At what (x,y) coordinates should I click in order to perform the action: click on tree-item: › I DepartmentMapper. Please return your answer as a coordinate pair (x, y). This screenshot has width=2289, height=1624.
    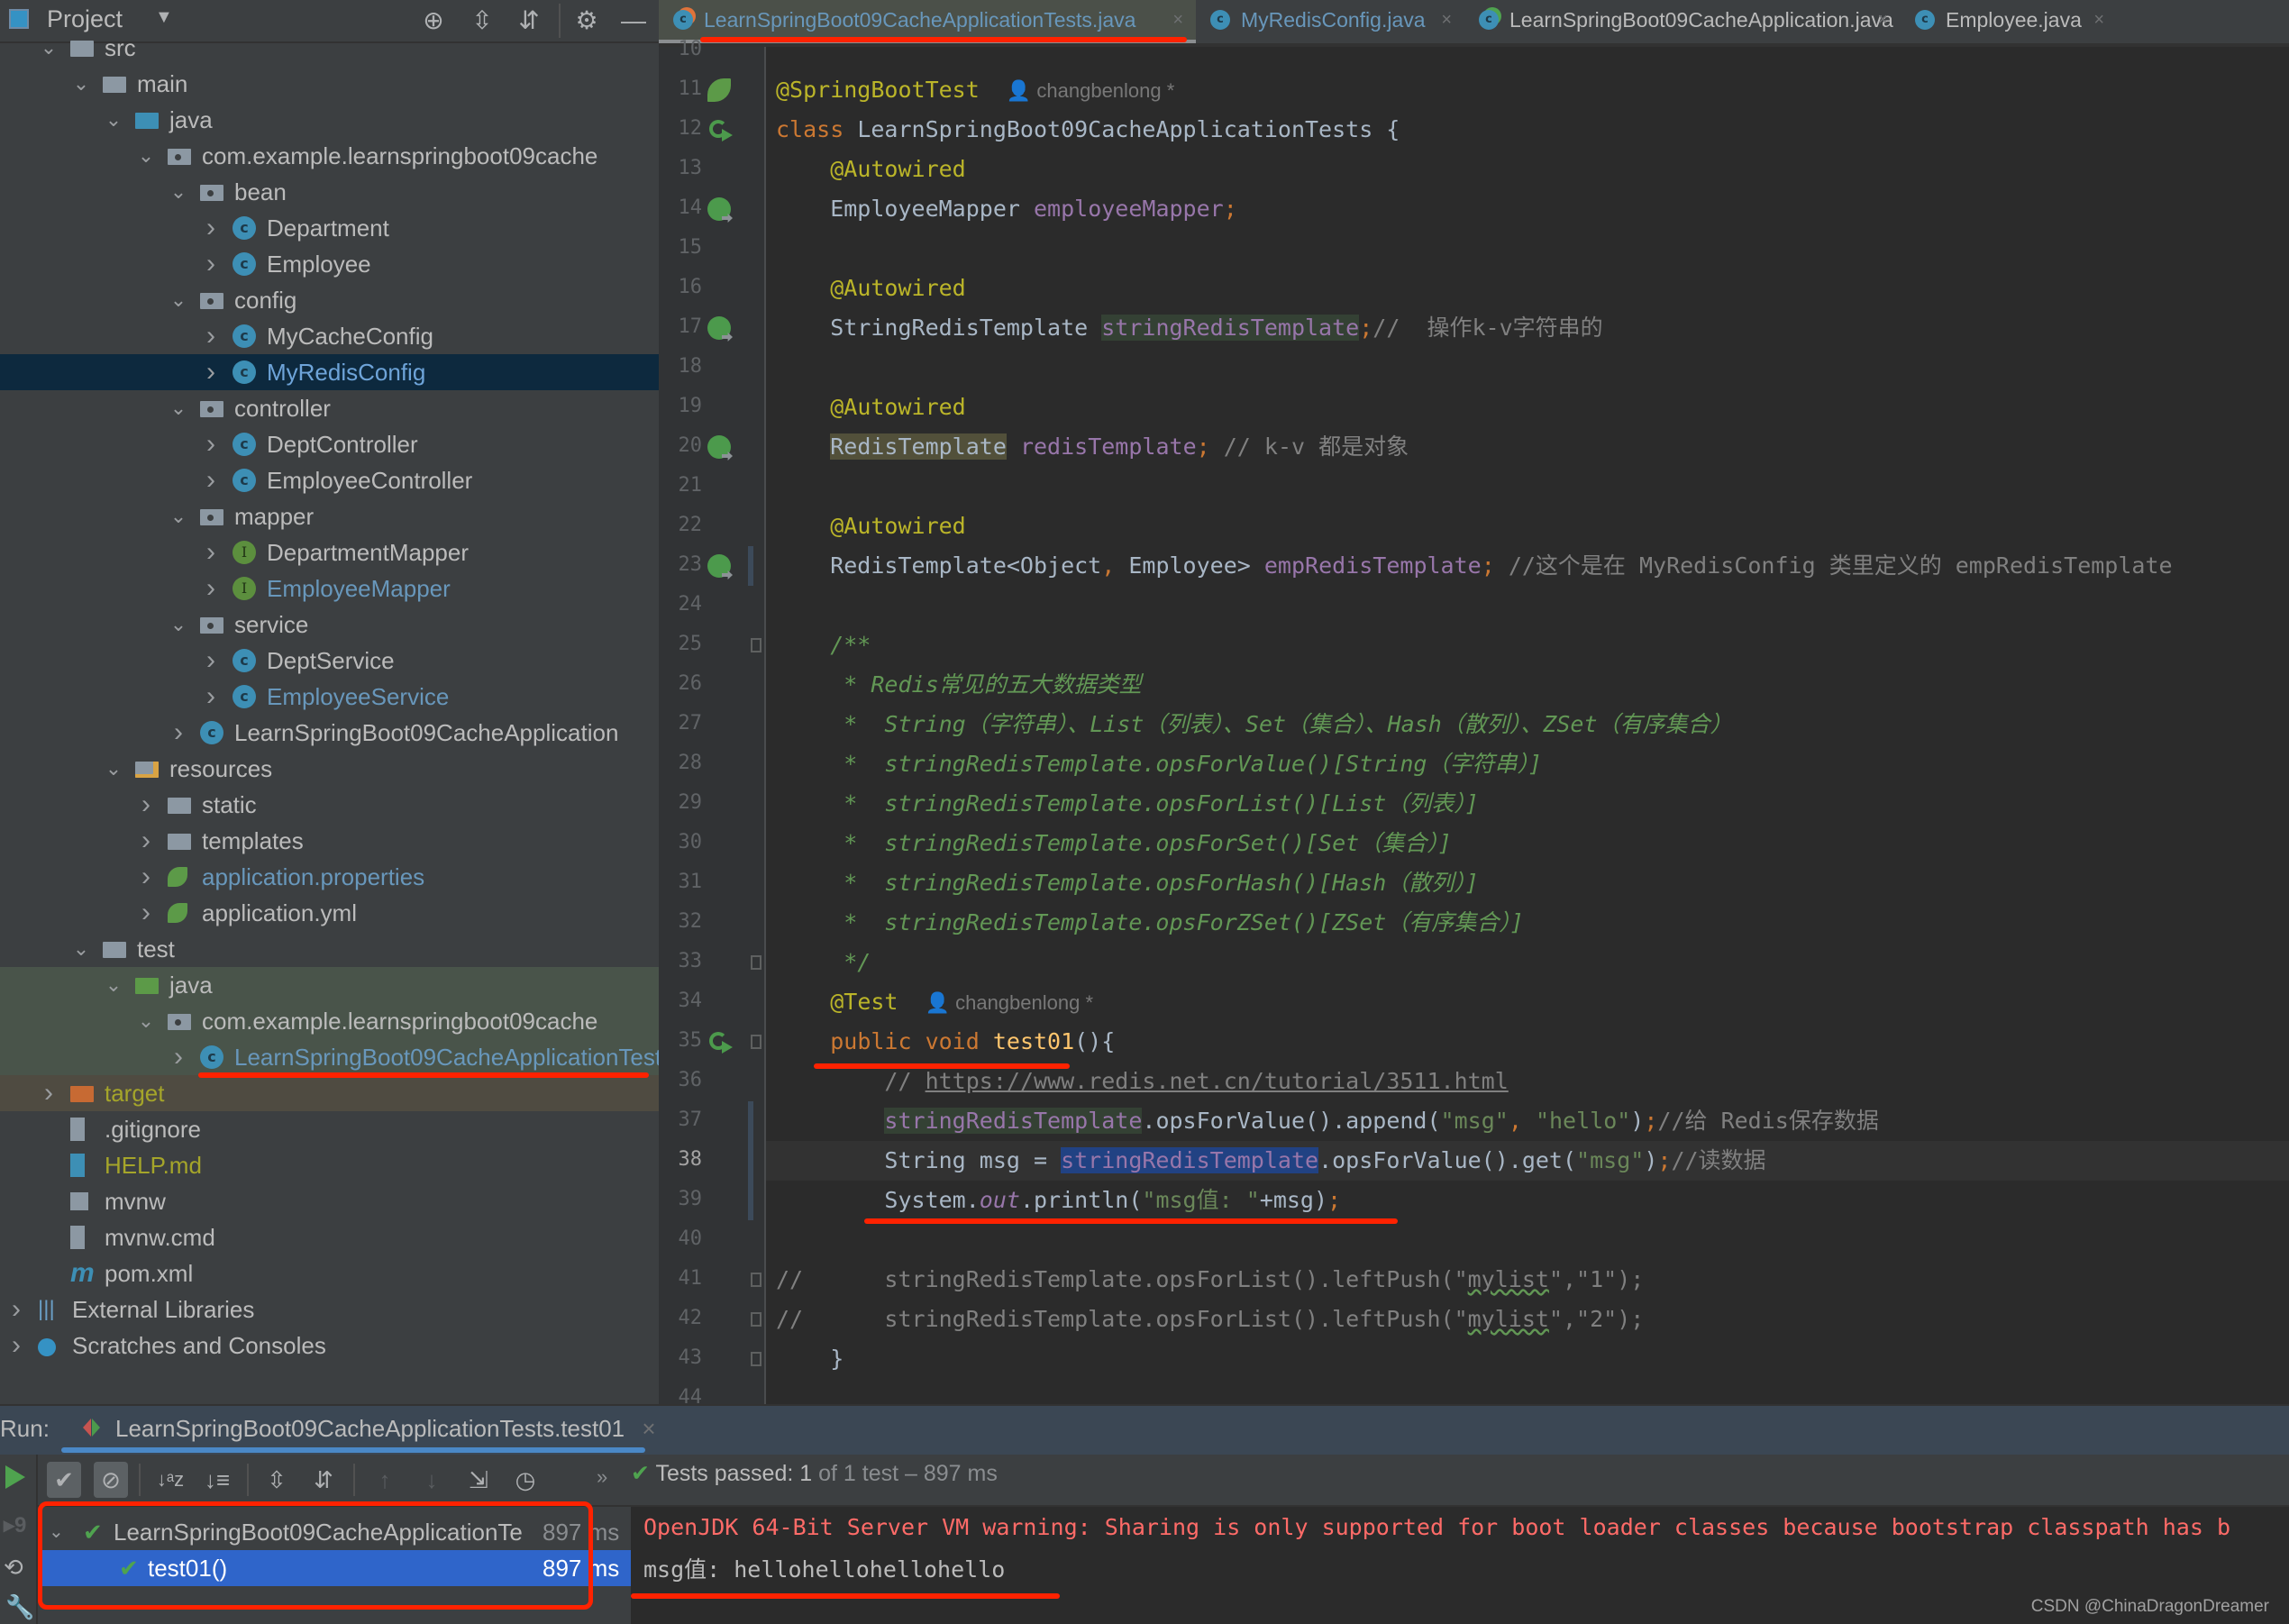
    Looking at the image, I should click on (329, 552).